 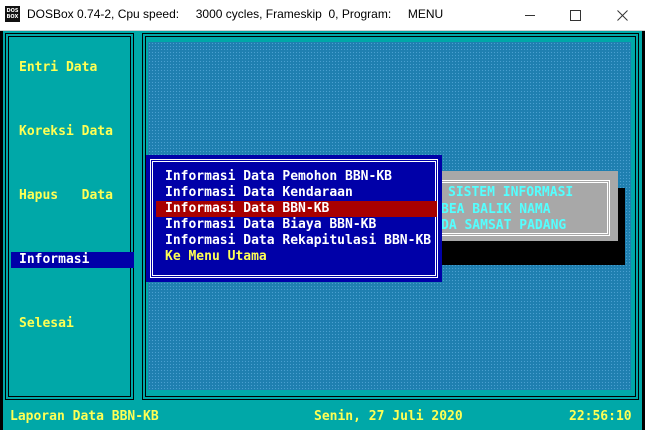 What do you see at coordinates (66, 196) in the screenshot?
I see `menu-item-hapus-data: Hapus Data` at bounding box center [66, 196].